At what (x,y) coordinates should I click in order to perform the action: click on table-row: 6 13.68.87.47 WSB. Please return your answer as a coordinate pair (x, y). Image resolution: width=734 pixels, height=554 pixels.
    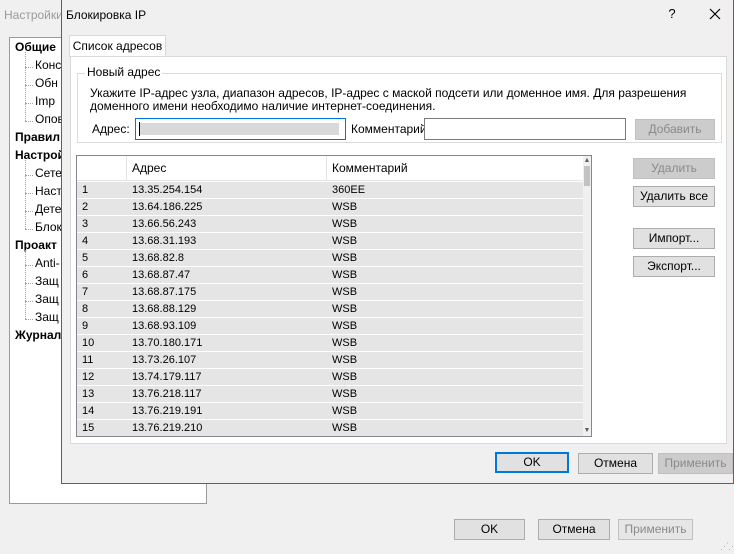
    Looking at the image, I should click on (332, 275).